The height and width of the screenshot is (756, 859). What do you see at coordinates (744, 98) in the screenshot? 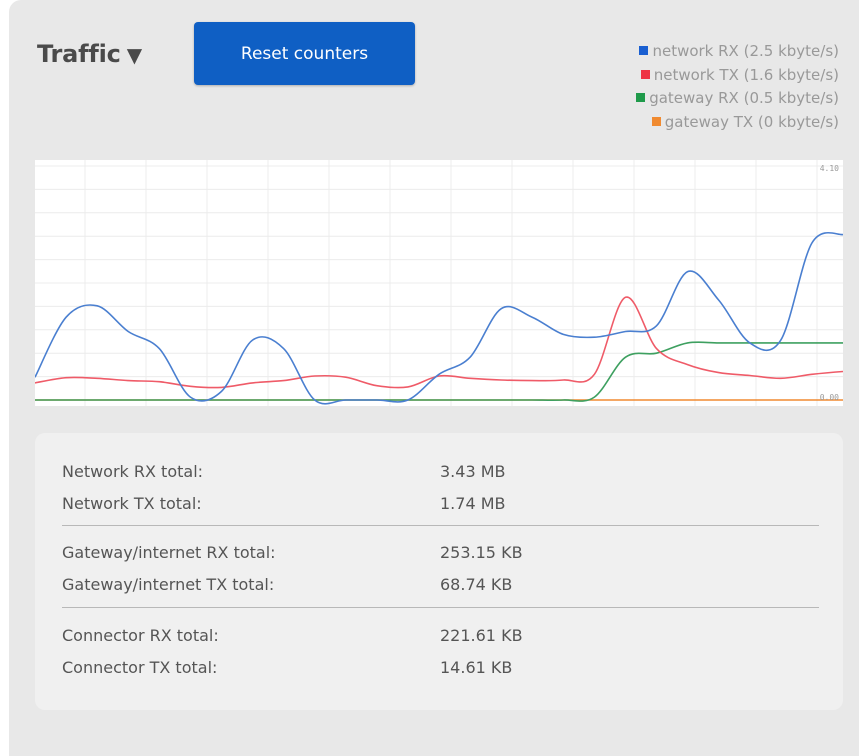
I see `legend-label: gateway RX (0.5 kbyte/s)` at bounding box center [744, 98].